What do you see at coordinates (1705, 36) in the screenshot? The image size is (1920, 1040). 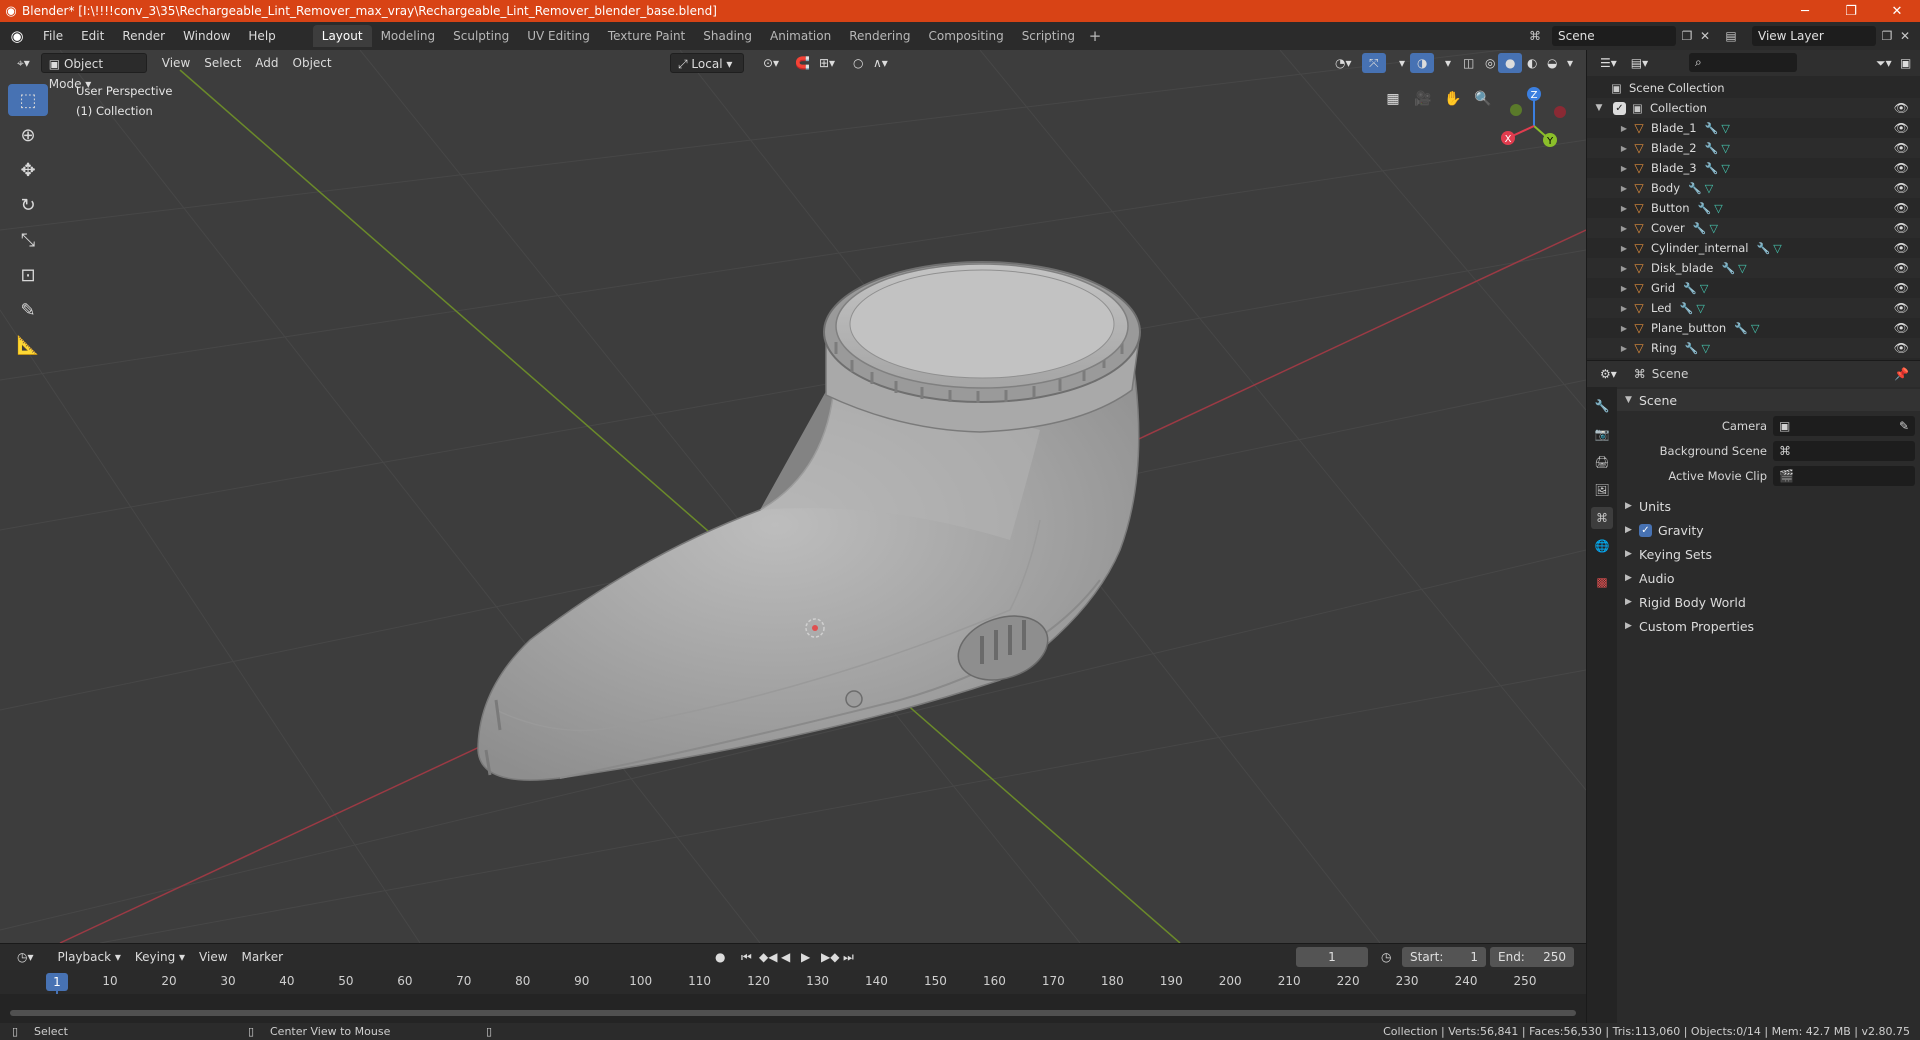 I see `delete-scene-icon: ✕` at bounding box center [1705, 36].